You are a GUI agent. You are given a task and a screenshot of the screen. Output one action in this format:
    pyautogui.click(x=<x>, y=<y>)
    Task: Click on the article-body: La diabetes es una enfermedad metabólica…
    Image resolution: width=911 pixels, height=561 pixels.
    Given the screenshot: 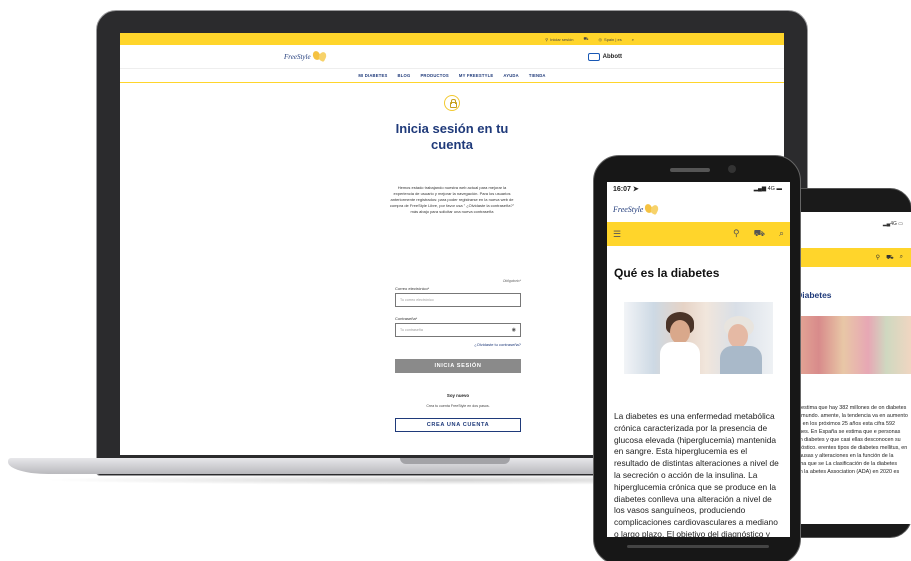 What is the action you would take?
    pyautogui.click(x=696, y=474)
    